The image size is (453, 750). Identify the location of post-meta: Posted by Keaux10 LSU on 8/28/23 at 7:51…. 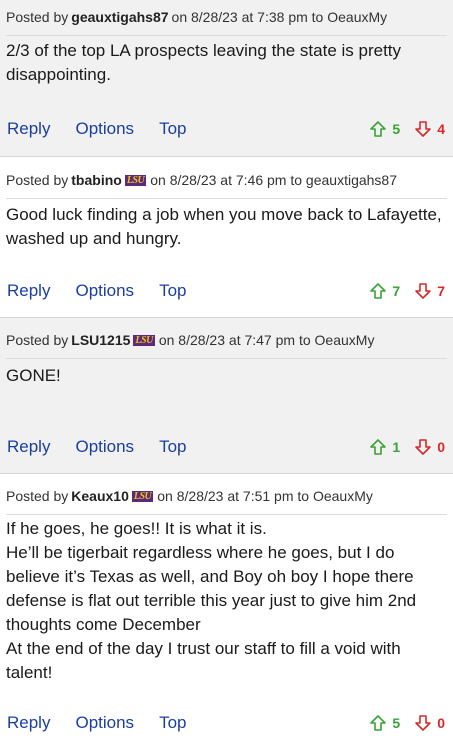
(226, 496).